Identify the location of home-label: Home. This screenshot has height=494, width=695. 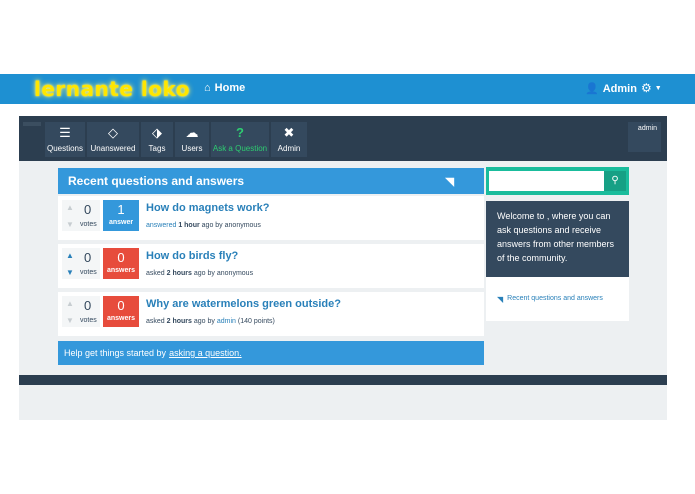
(230, 88).